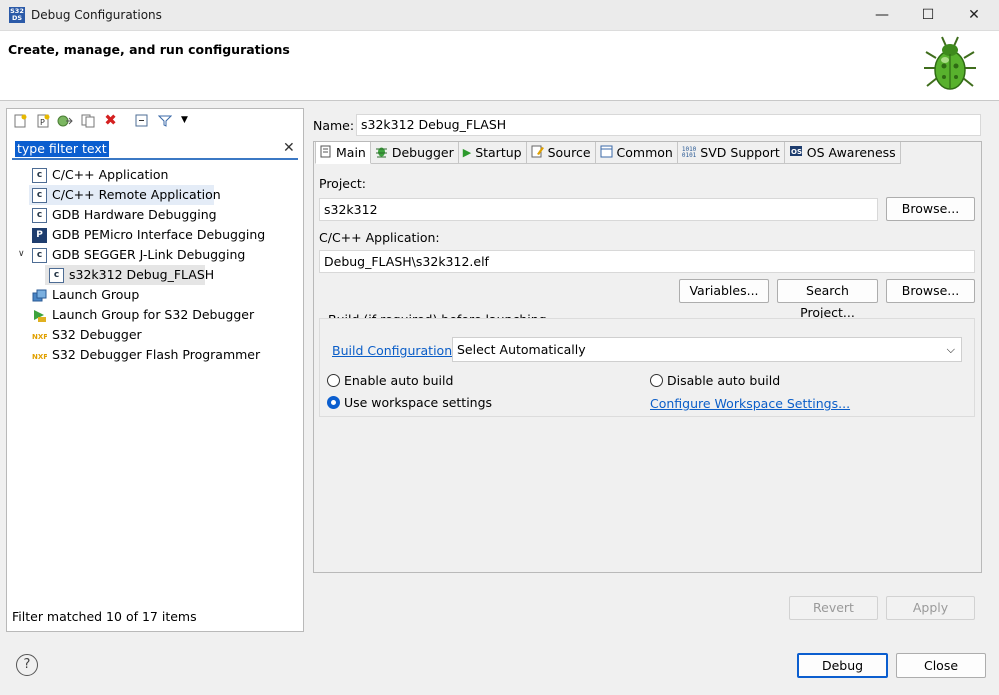 Image resolution: width=999 pixels, height=695 pixels. What do you see at coordinates (499, 66) in the screenshot?
I see `dialog-header: Create, manage, and run configurations` at bounding box center [499, 66].